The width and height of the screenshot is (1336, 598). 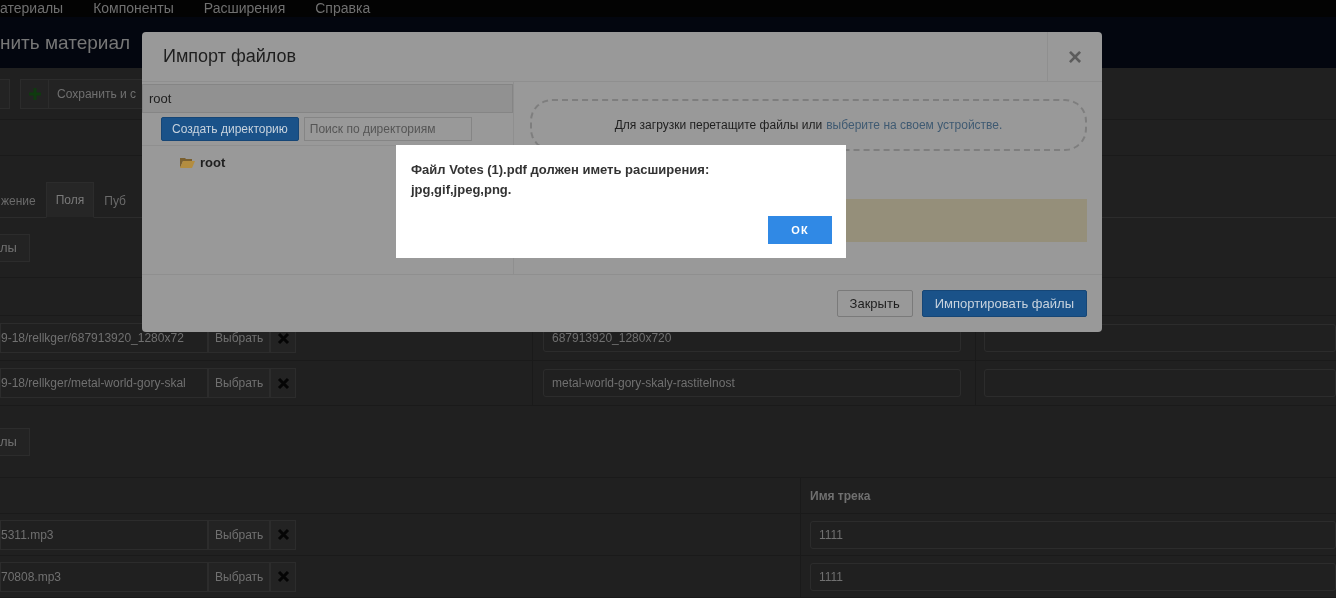 I want to click on create-directory-button: Создать директорию, so click(x=230, y=129).